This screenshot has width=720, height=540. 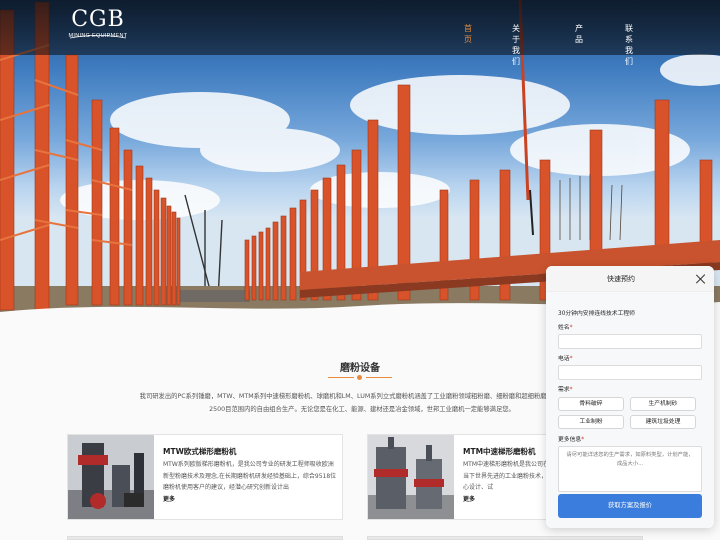 I want to click on phone-input, so click(x=630, y=372).